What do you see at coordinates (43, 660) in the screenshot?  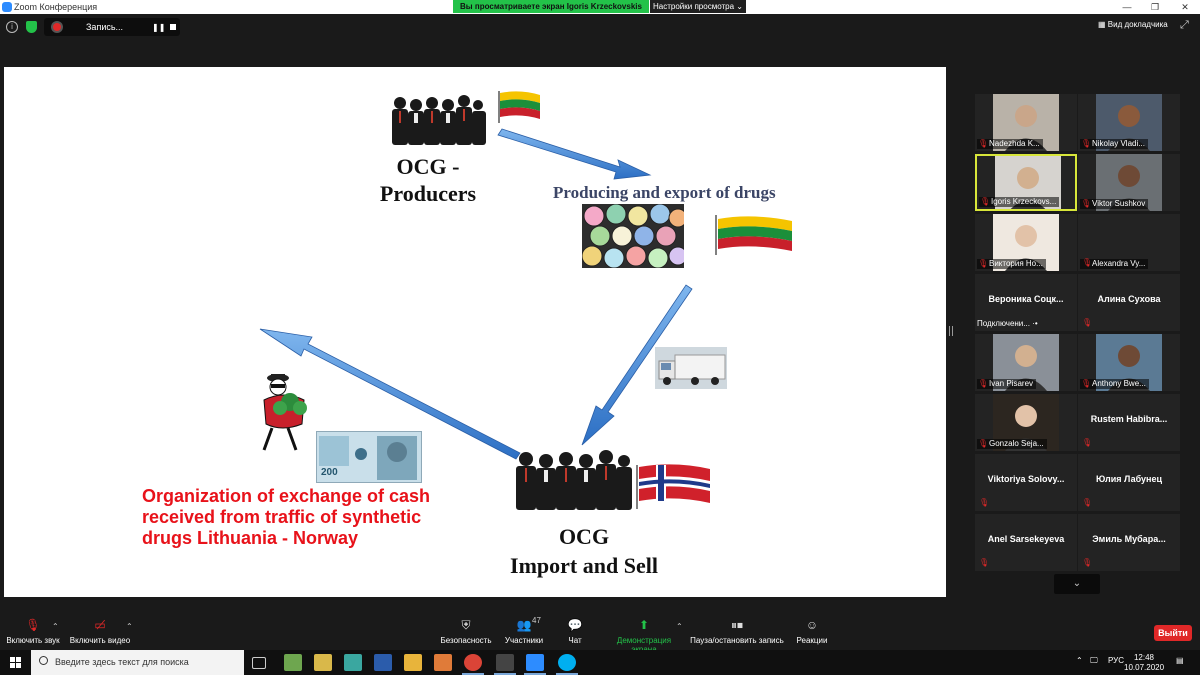 I see `search-icon` at bounding box center [43, 660].